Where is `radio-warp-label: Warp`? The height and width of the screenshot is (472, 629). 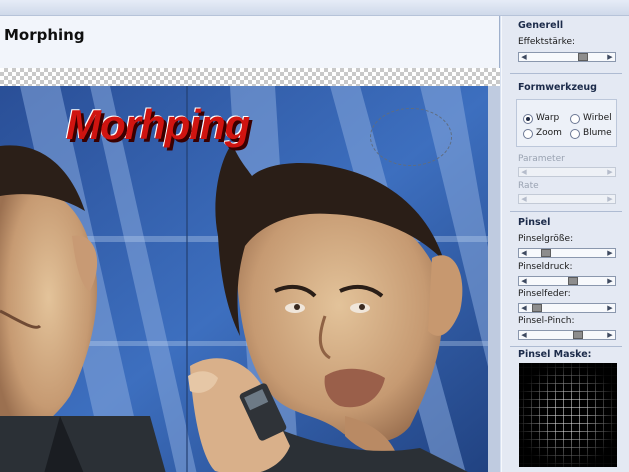
radio-warp-label: Warp is located at coordinates (547, 118).